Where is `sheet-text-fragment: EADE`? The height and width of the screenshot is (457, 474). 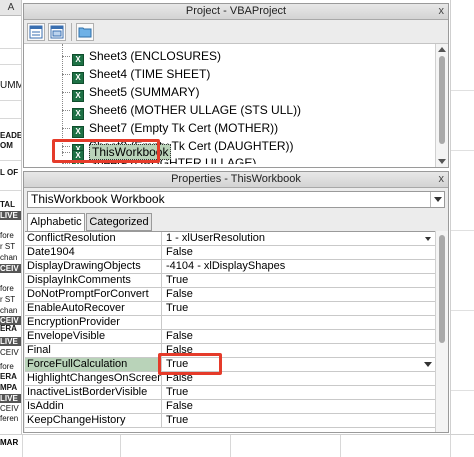 sheet-text-fragment: EADE is located at coordinates (11, 135).